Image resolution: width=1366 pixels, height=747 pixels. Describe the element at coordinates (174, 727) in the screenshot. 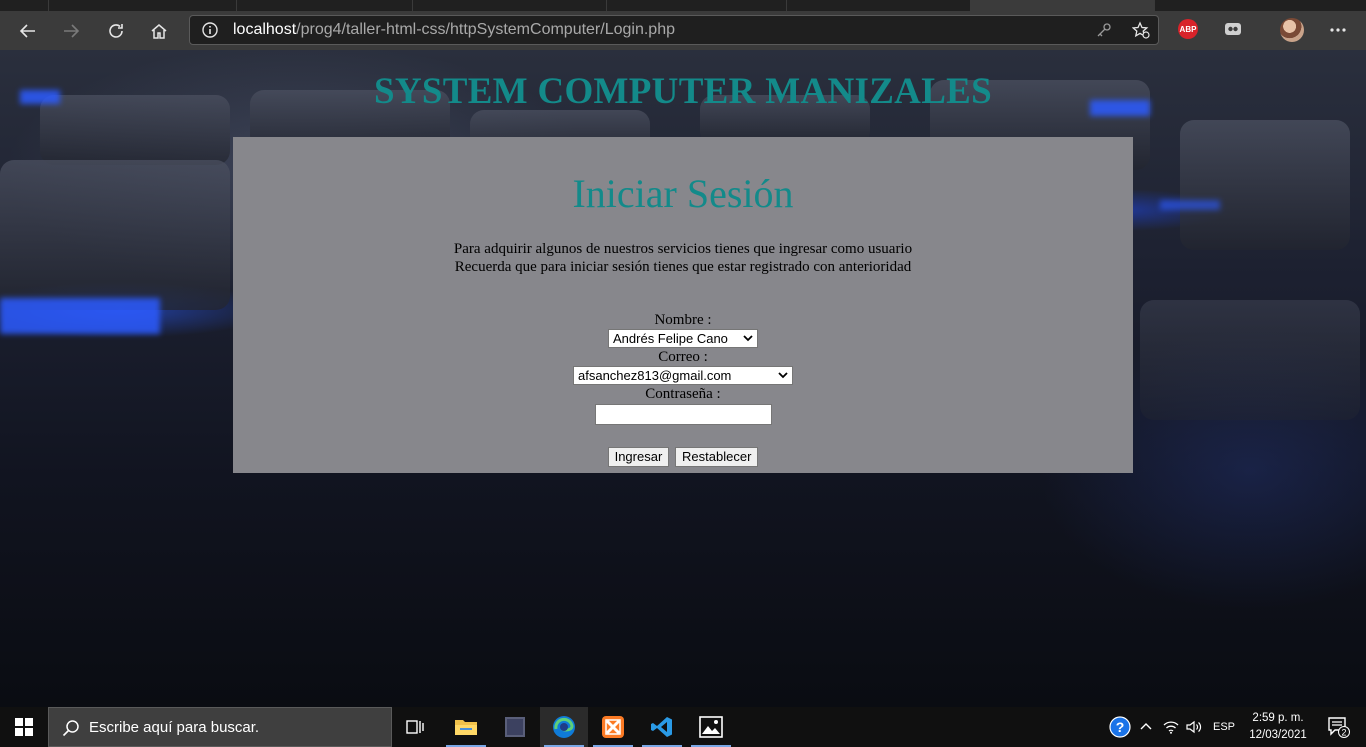

I see `search-placeholder: Escribe aquí para buscar.` at that location.